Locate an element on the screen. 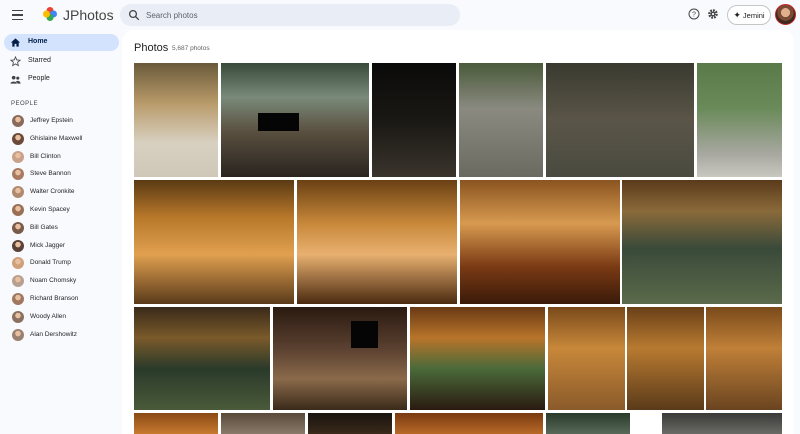 This screenshot has height=434, width=800. nav-home-label: Home is located at coordinates (38, 41).